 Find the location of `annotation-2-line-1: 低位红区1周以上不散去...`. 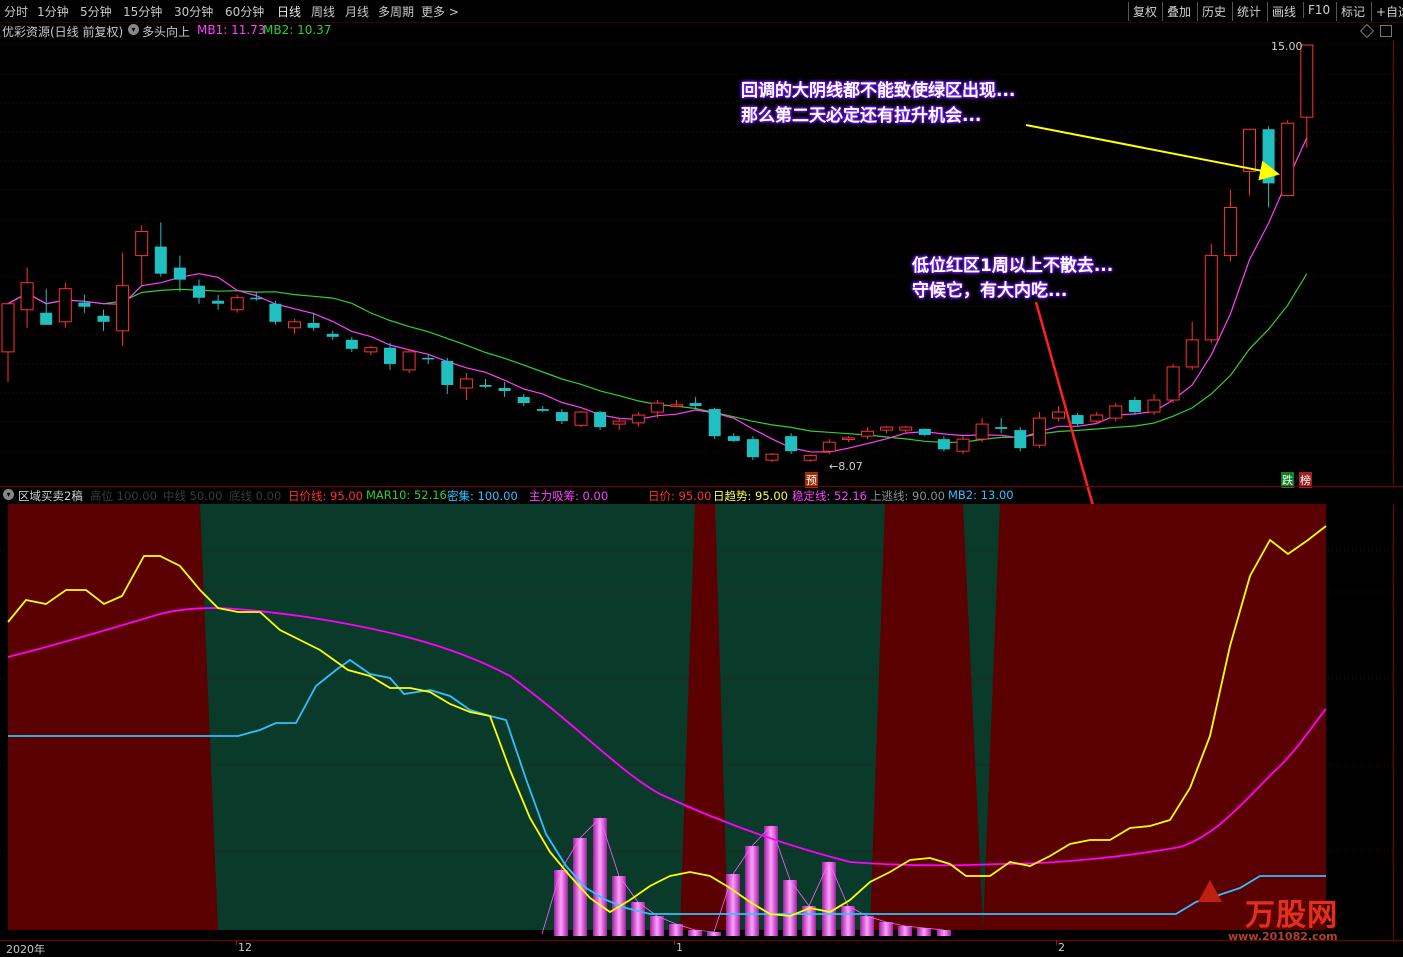

annotation-2-line-1: 低位红区1周以上不散去... is located at coordinates (1013, 266).